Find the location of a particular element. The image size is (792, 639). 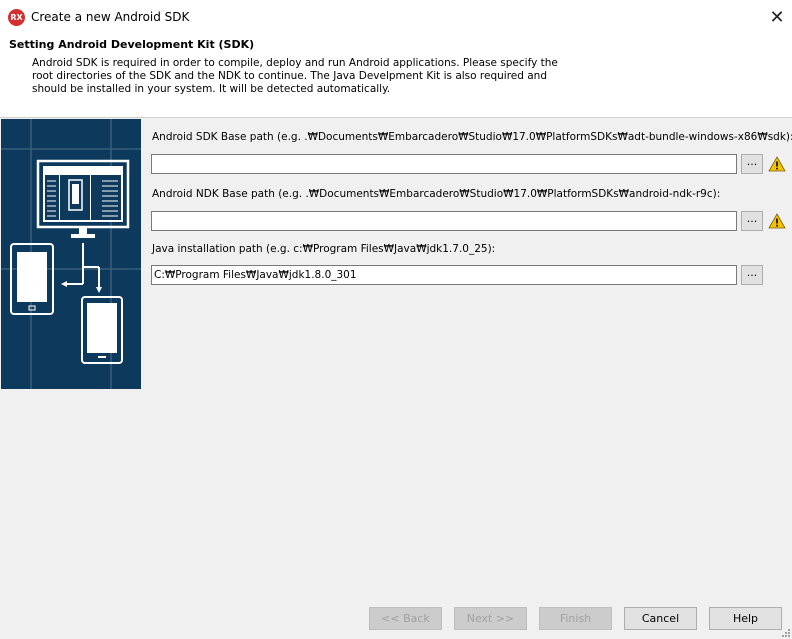

ndk-path-input is located at coordinates (444, 221).